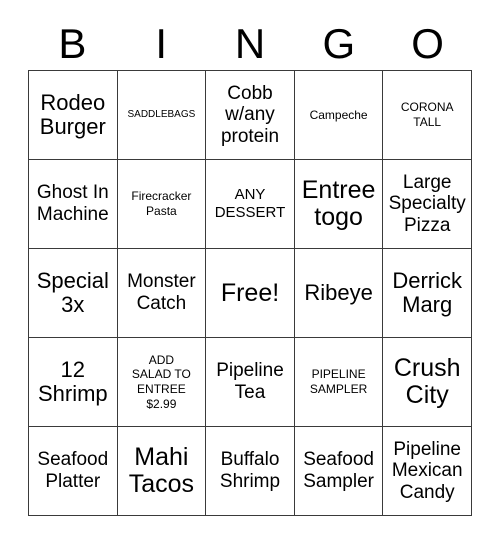 The width and height of the screenshot is (500, 544). I want to click on bingo-cell-label: Cobb w/any protein, so click(250, 114).